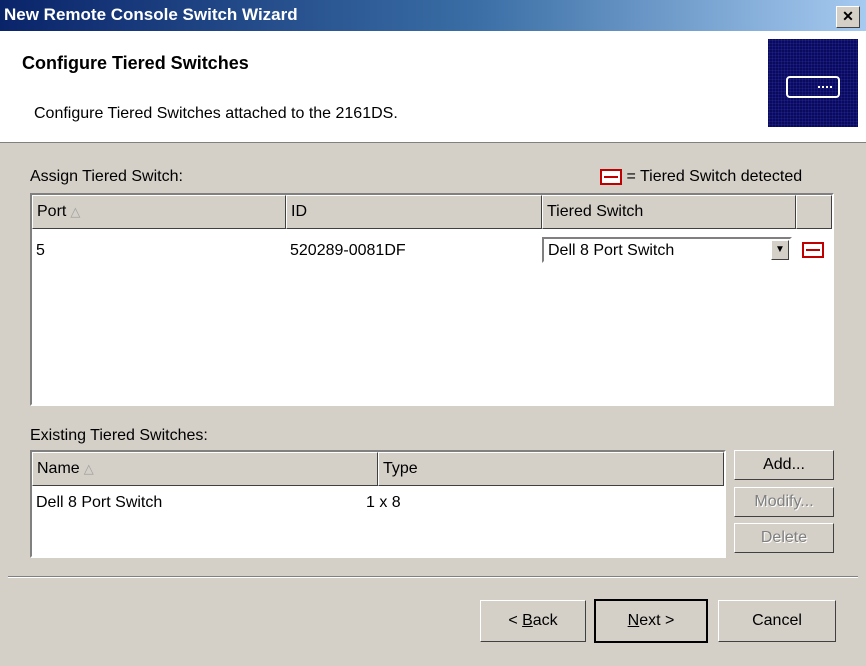 The image size is (866, 666). I want to click on port-cell: 5, so click(40, 250).